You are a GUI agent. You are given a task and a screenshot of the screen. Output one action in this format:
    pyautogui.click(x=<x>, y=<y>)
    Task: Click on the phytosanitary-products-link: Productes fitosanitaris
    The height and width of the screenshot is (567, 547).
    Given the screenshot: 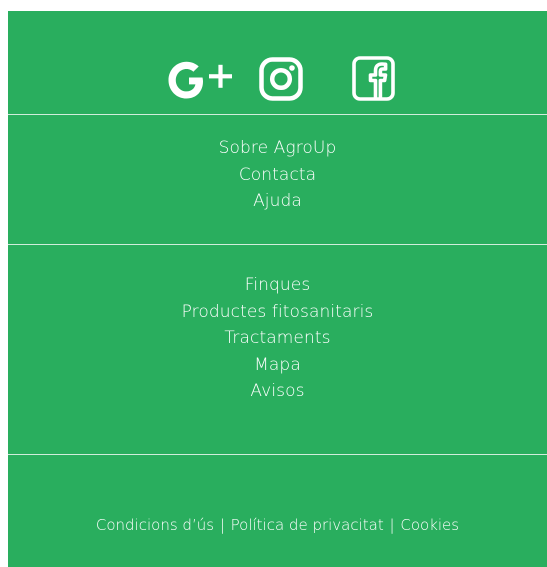 What is the action you would take?
    pyautogui.click(x=278, y=312)
    